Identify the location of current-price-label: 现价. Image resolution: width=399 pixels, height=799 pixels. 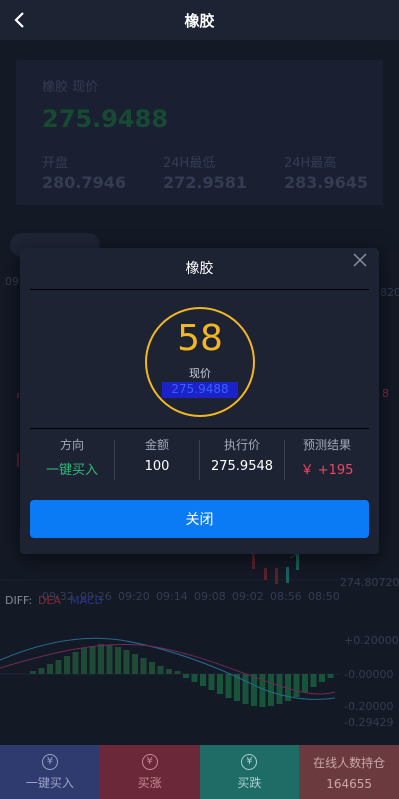
(200, 373).